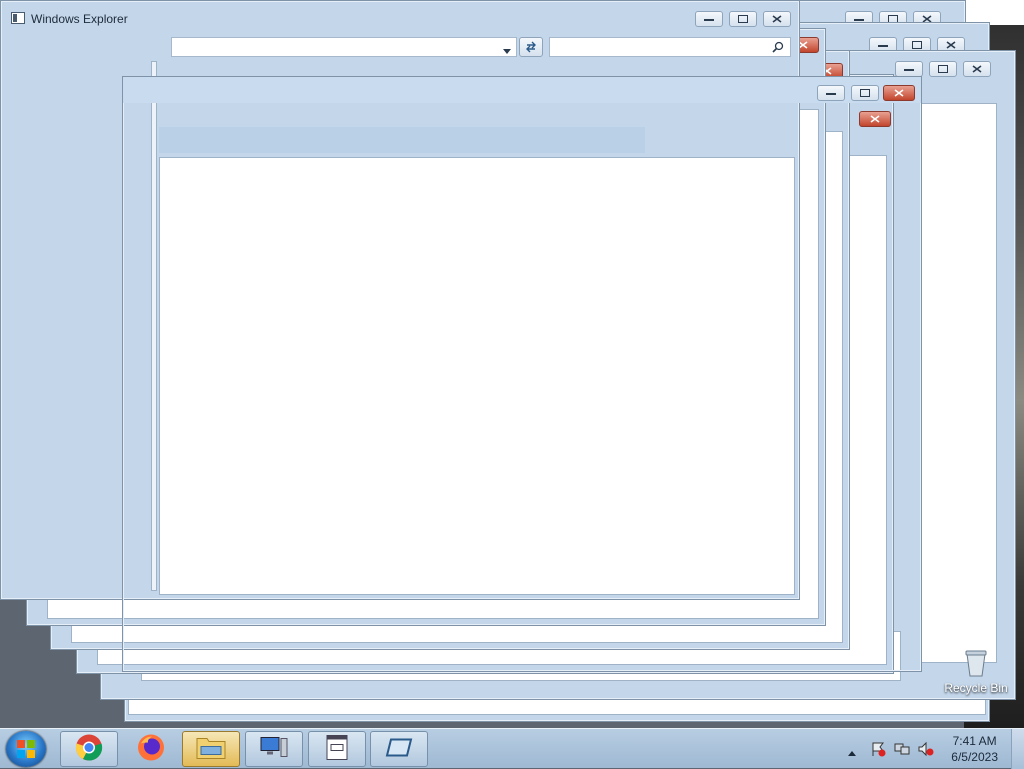 This screenshot has width=1024, height=769. I want to click on firefox-icon, so click(151, 749).